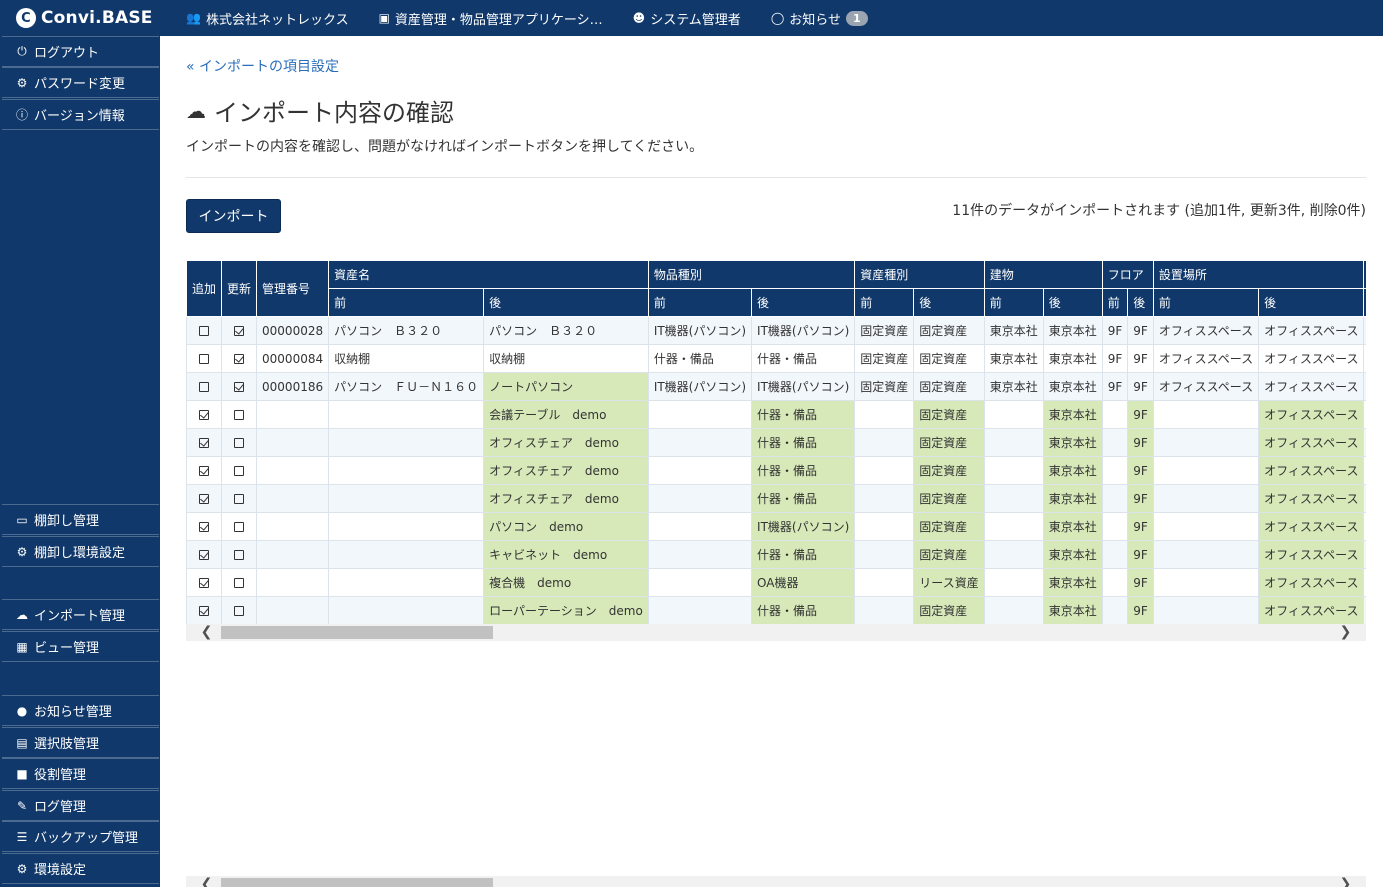 This screenshot has width=1383, height=887. I want to click on table-row: オフィスチェア demo 什器・備品 固定資産 東京本社 9F オフィススペース, so click(776, 470).